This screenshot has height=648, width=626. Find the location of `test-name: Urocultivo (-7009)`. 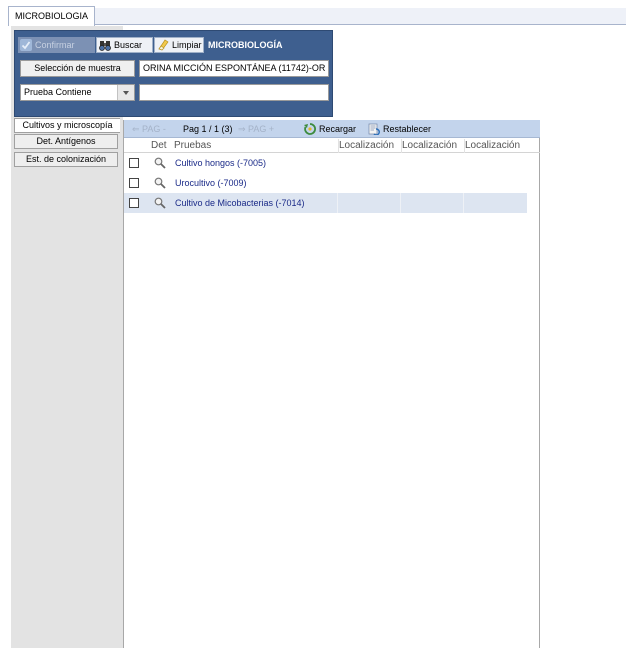

test-name: Urocultivo (-7009) is located at coordinates (211, 183).